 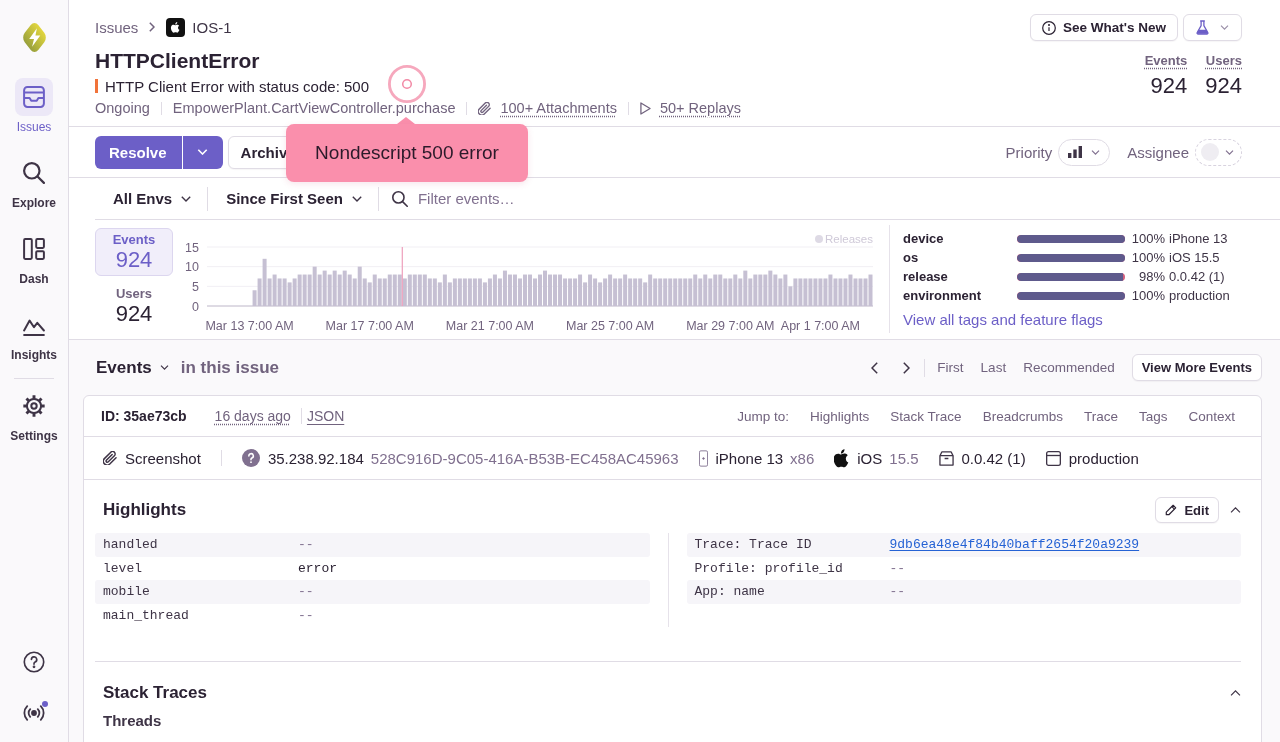 What do you see at coordinates (132, 367) in the screenshot?
I see `events-dropdown: Events` at bounding box center [132, 367].